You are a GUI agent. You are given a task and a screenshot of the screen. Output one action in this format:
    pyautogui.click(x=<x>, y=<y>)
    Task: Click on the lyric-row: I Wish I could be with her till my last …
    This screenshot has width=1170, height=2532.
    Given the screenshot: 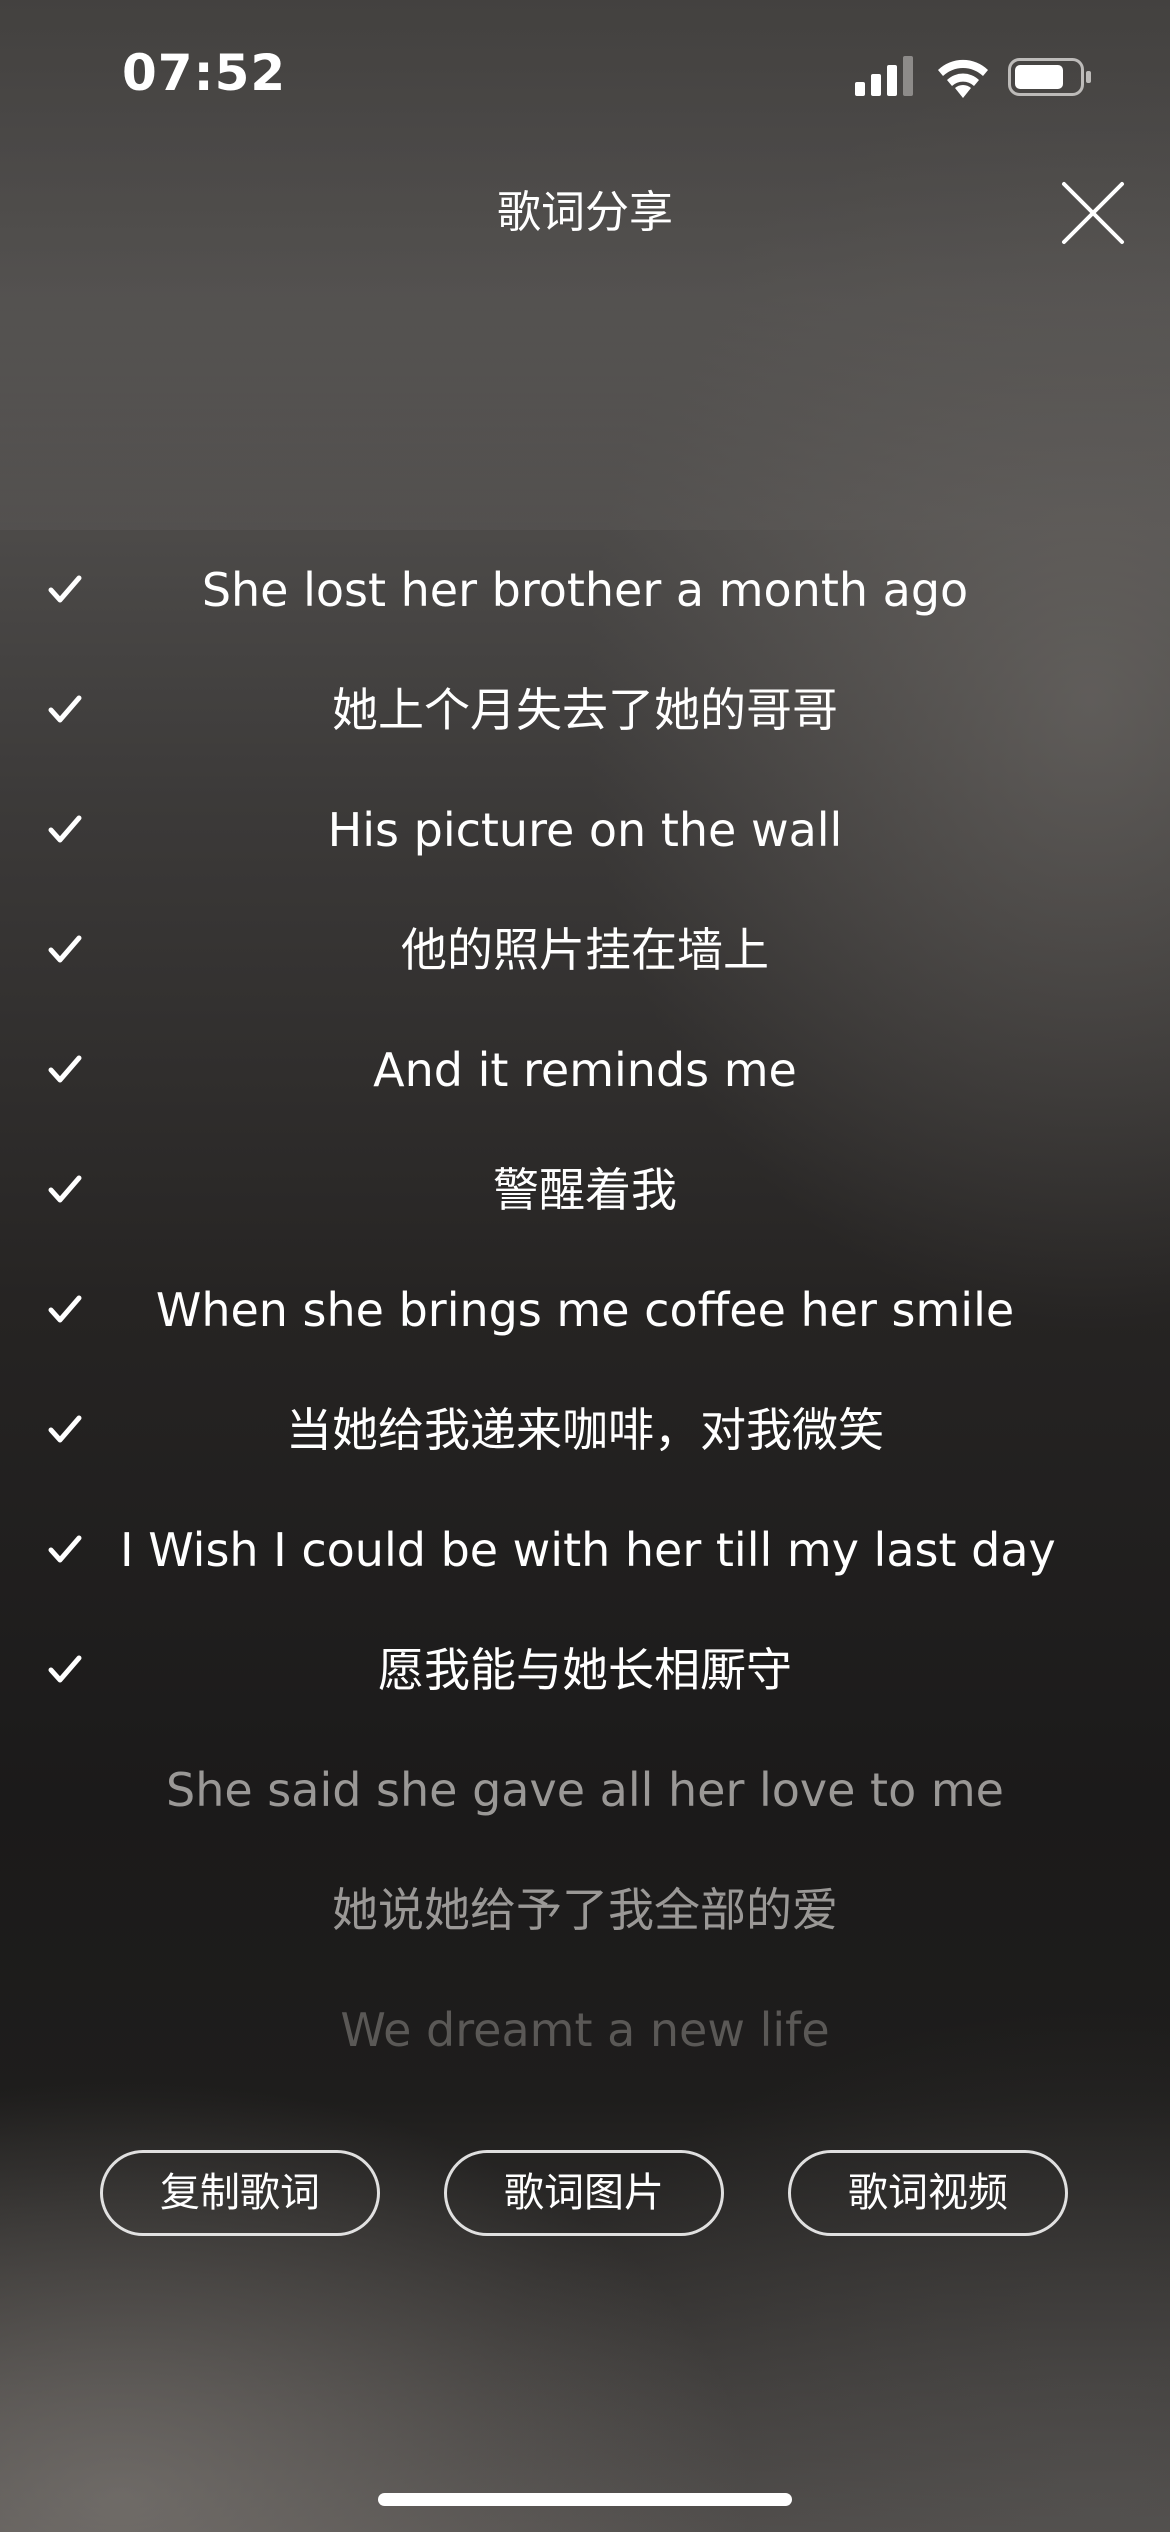 What is the action you would take?
    pyautogui.click(x=585, y=1550)
    